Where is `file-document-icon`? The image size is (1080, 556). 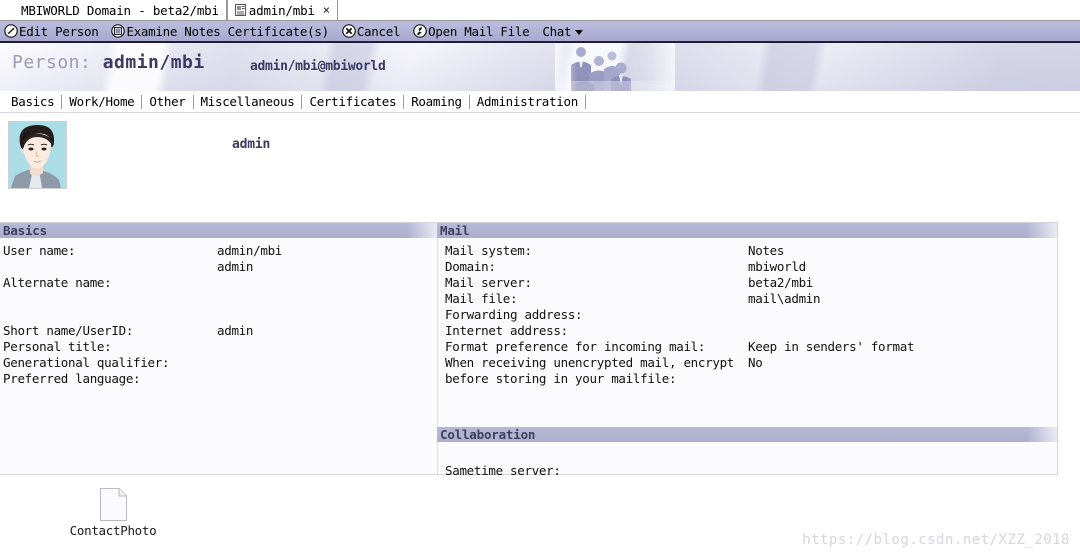
file-document-icon is located at coordinates (113, 504).